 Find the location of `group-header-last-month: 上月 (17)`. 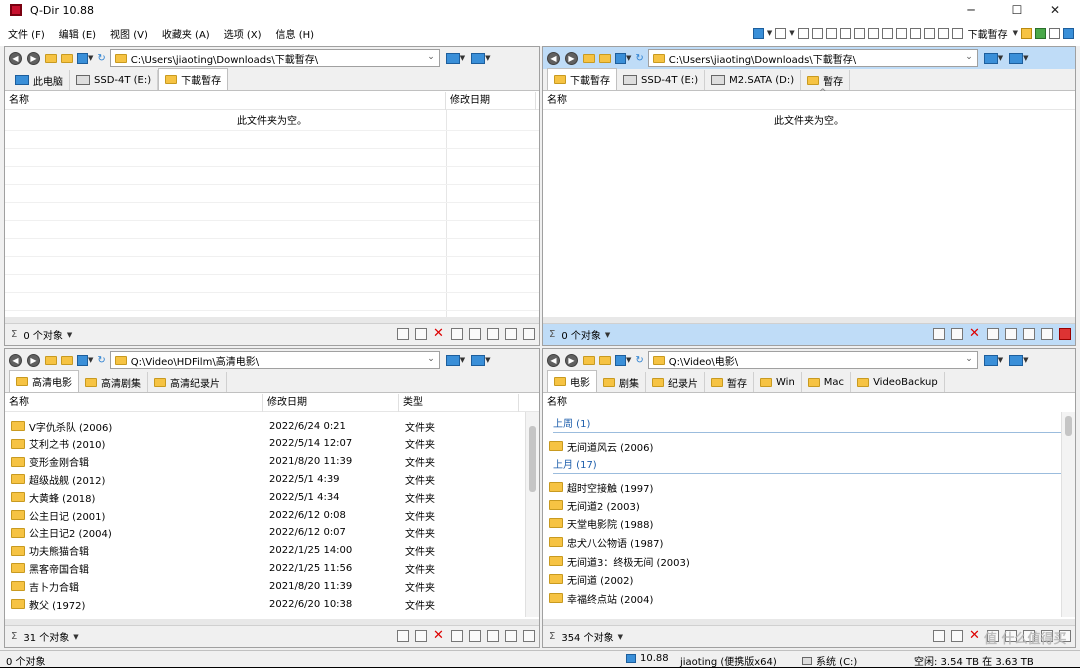

group-header-last-month: 上月 (17) is located at coordinates (809, 466).